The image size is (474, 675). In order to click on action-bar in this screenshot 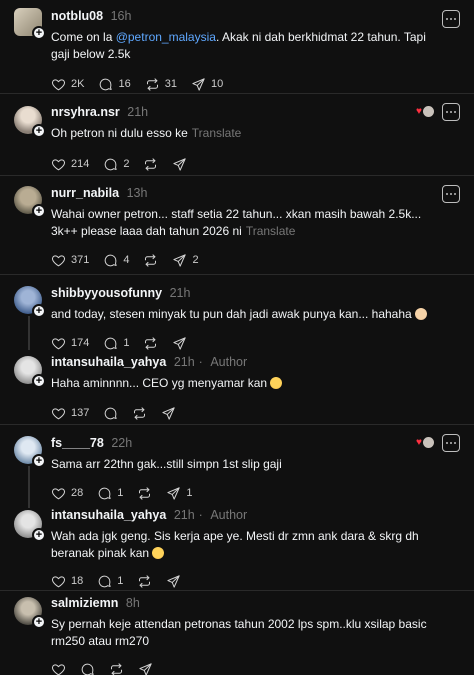, I will do `click(242, 667)`.